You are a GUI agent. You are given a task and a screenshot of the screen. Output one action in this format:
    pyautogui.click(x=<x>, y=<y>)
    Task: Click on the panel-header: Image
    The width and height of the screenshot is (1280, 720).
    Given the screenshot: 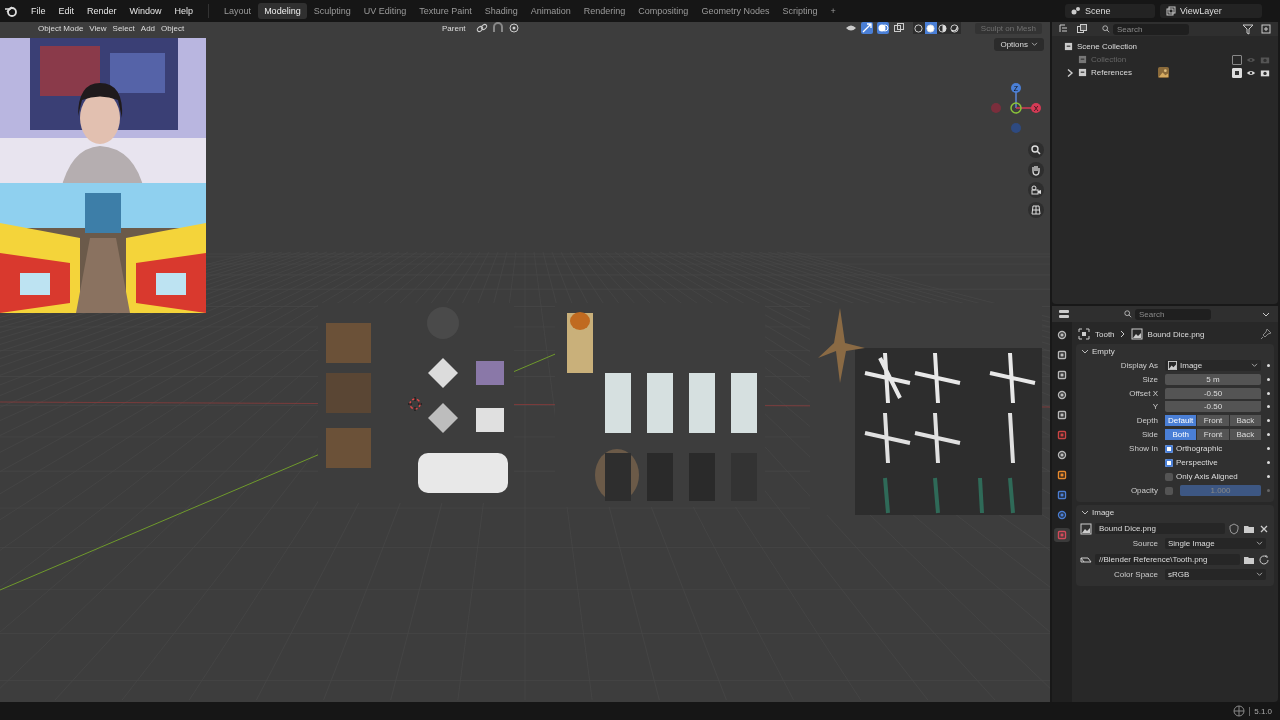 What is the action you would take?
    pyautogui.click(x=1175, y=512)
    